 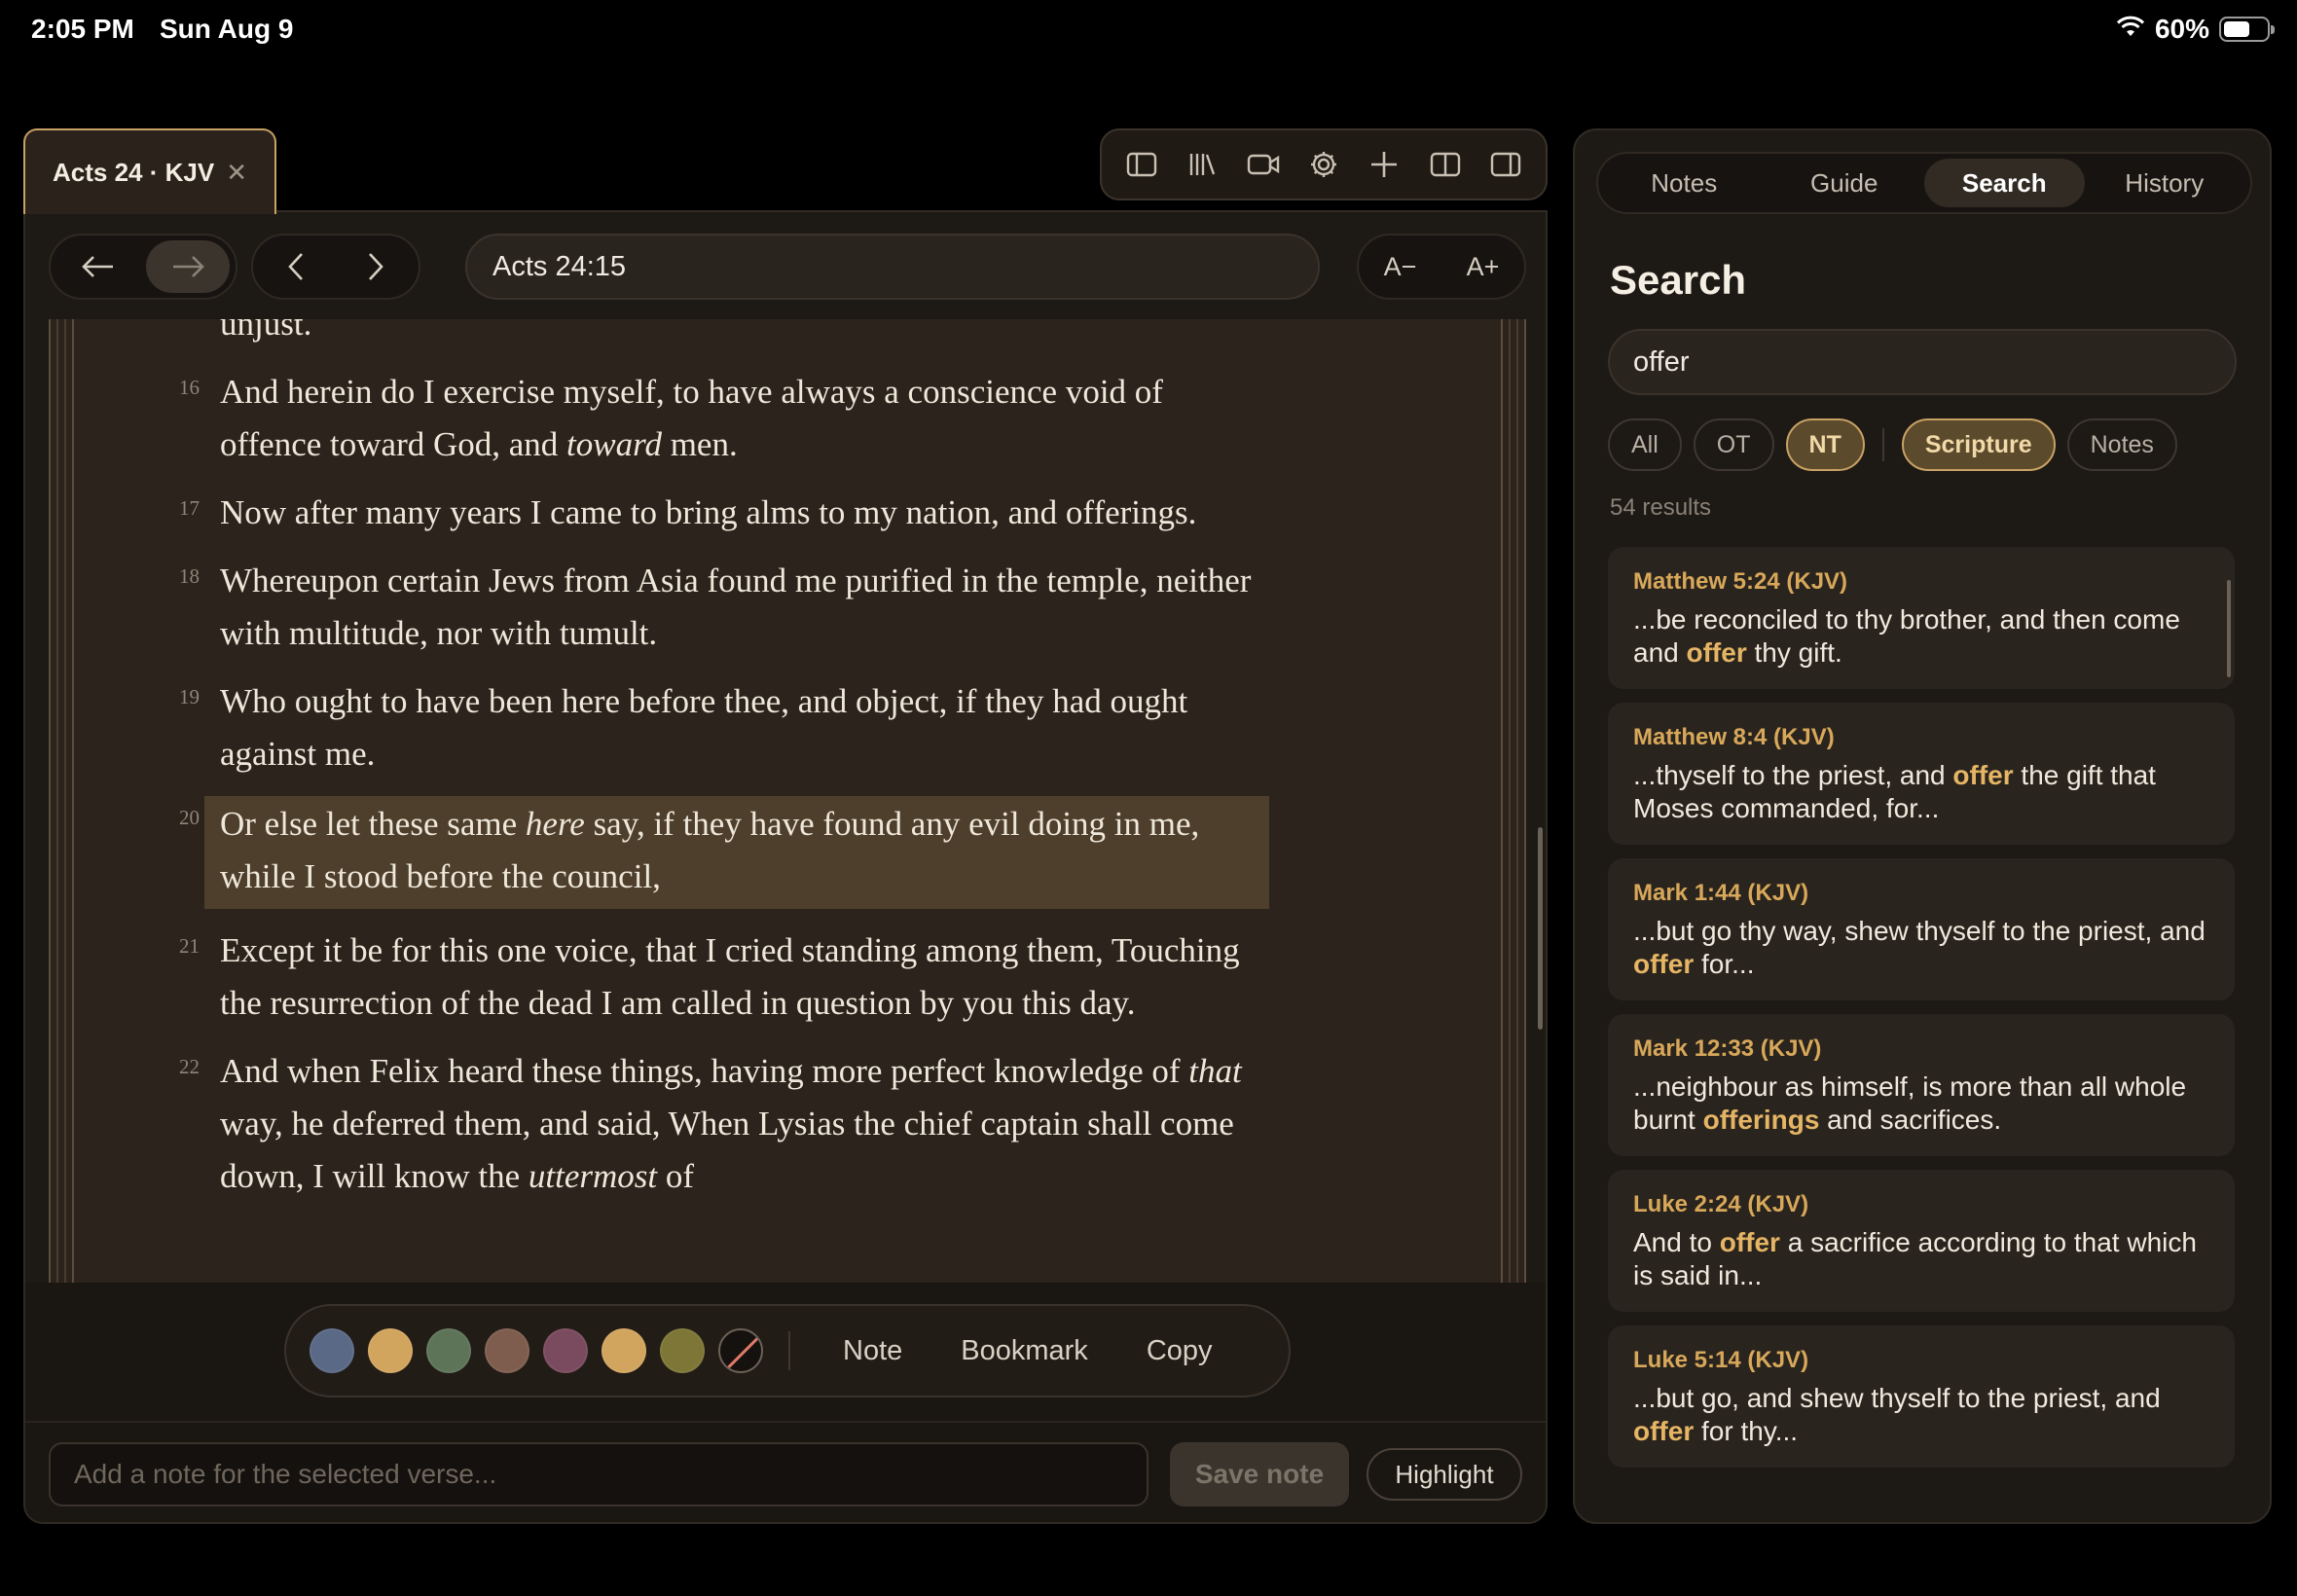 What do you see at coordinates (189, 1066) in the screenshot?
I see `verse-number: 22` at bounding box center [189, 1066].